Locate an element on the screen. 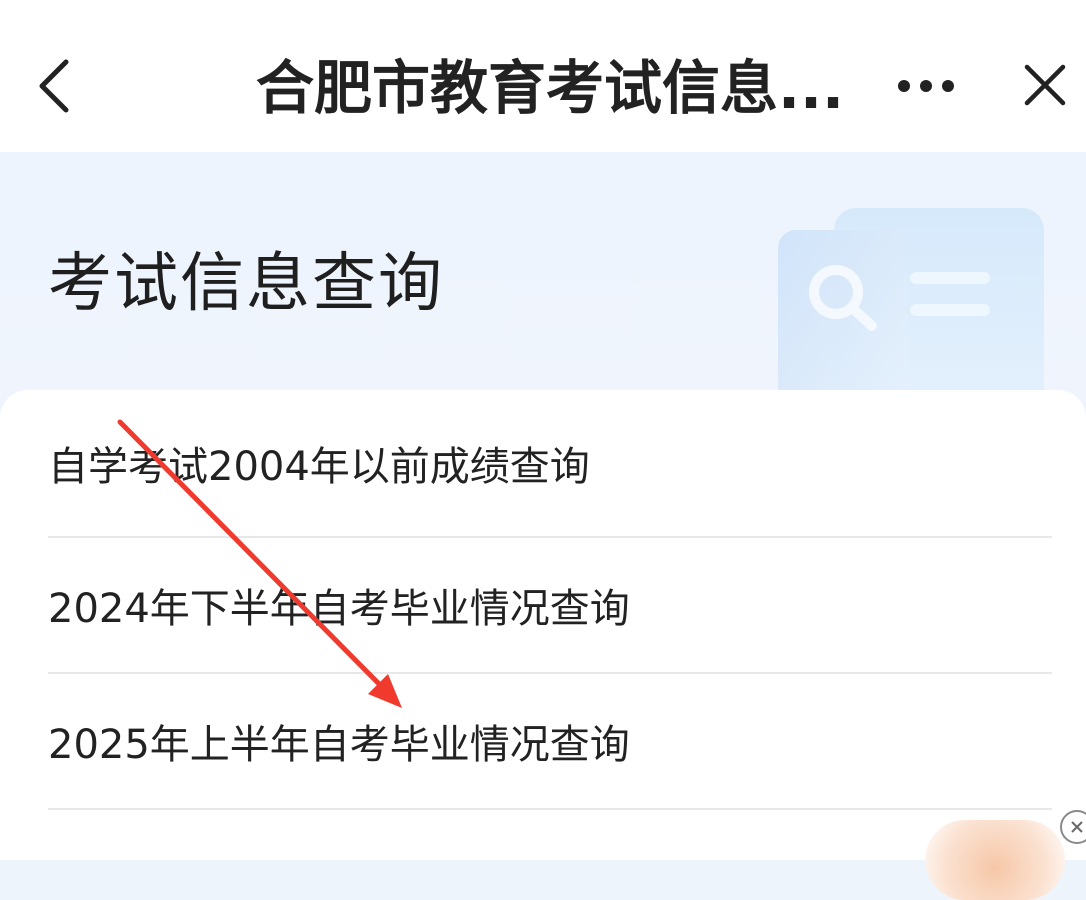  list-item-label: 2024年下半年自考毕业情况查询 is located at coordinates (339, 609).